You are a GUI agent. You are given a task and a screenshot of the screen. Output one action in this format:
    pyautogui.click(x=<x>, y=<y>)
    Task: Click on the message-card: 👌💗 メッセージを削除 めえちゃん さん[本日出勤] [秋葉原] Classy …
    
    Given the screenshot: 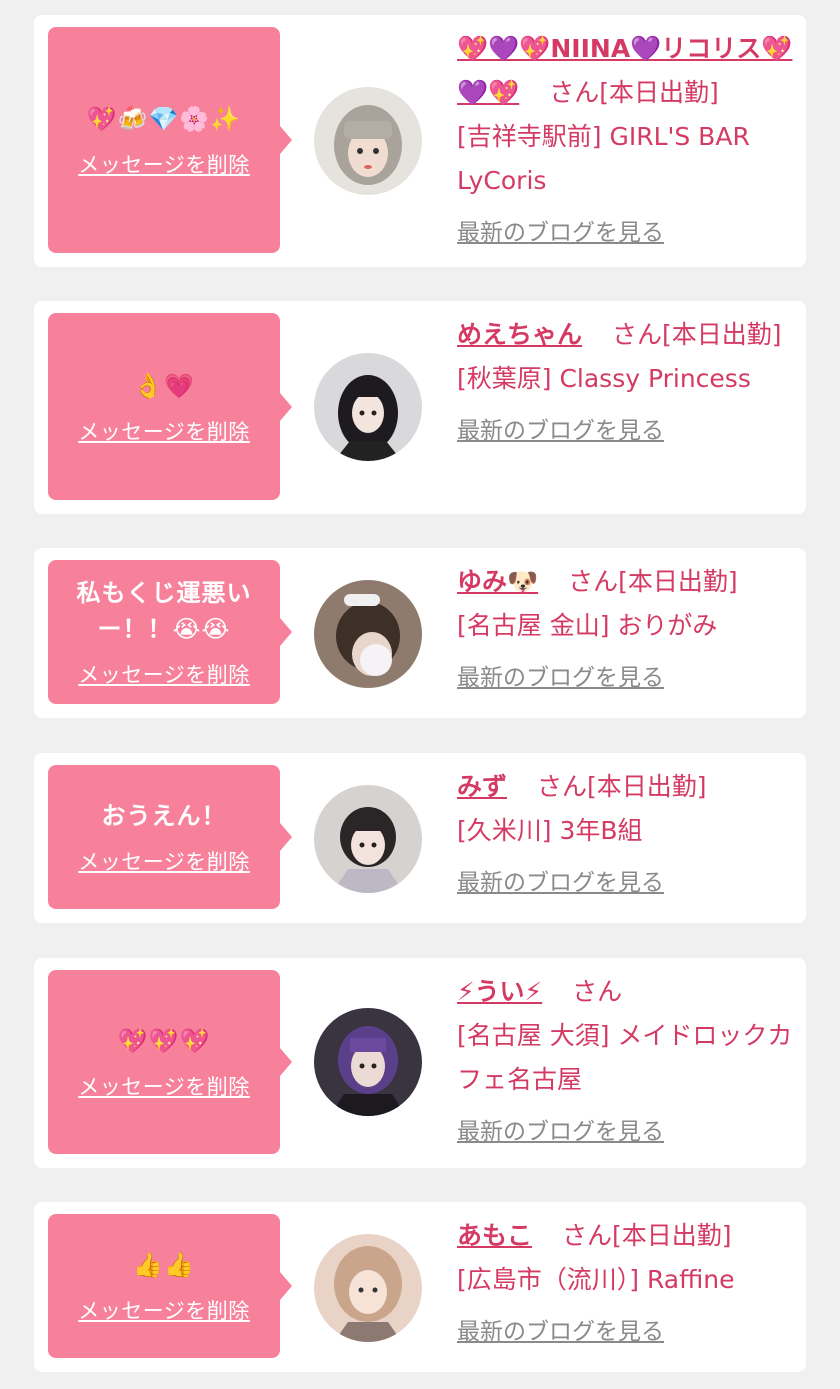 What is the action you would take?
    pyautogui.click(x=420, y=407)
    